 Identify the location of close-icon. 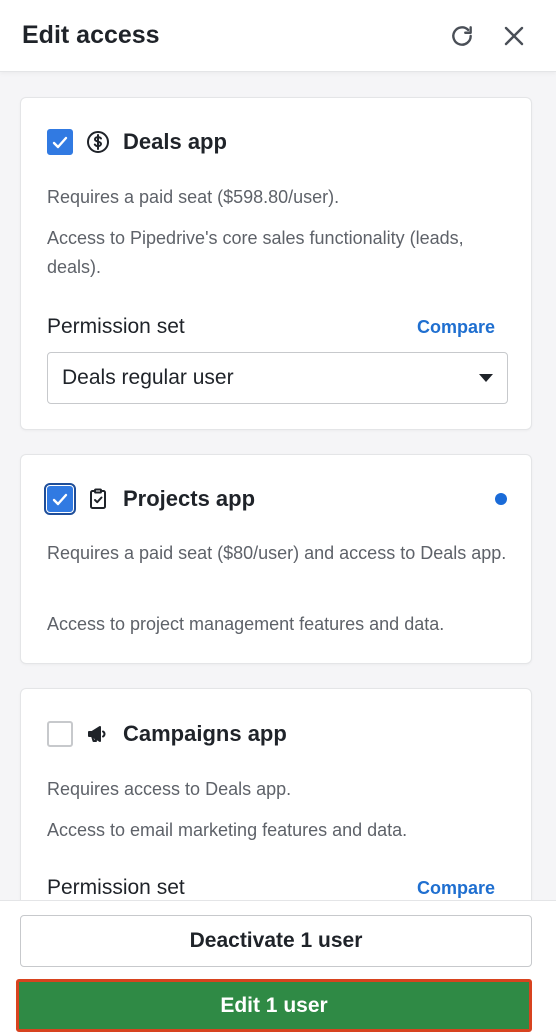
(514, 36).